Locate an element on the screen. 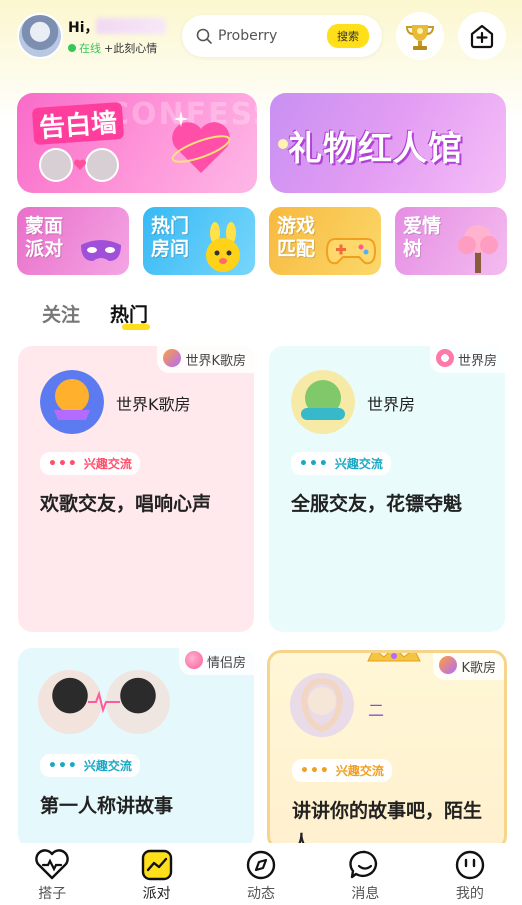  create-room-button is located at coordinates (482, 36).